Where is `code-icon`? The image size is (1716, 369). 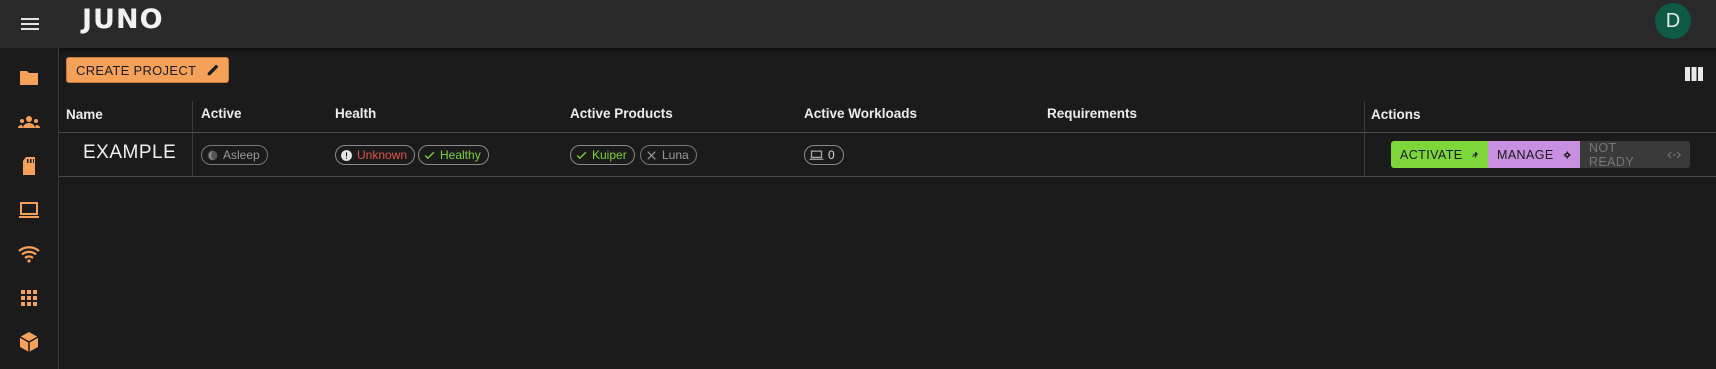 code-icon is located at coordinates (1673, 154).